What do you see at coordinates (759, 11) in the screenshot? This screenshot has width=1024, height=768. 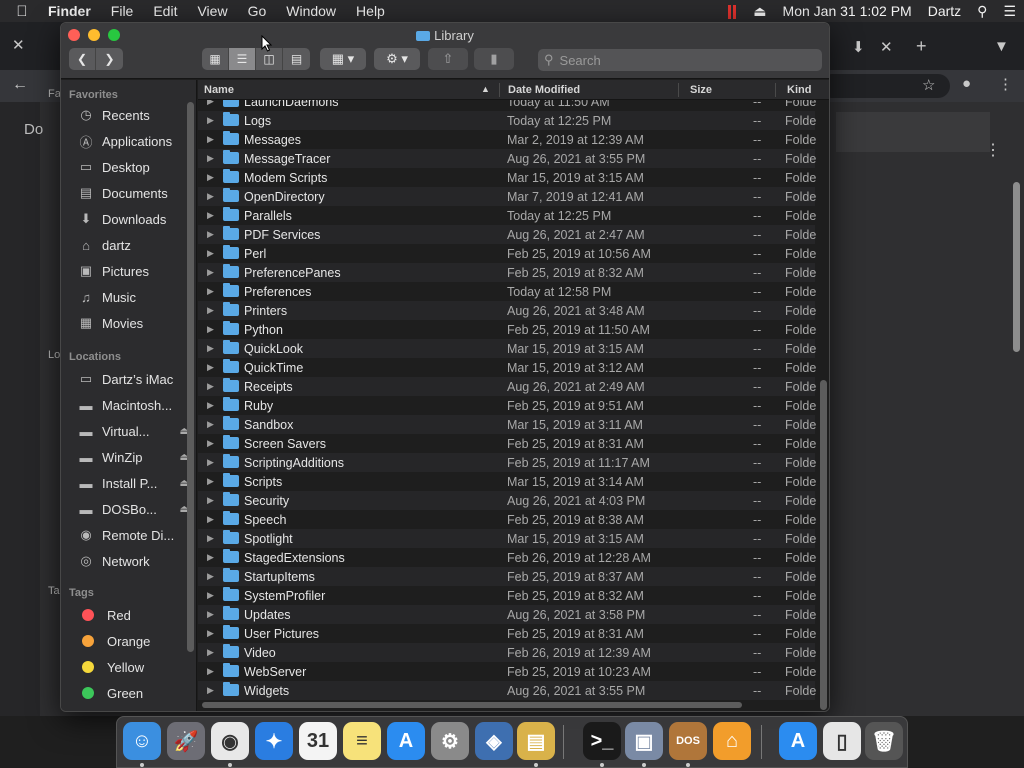 I see `eject-status-icon: ⏏` at bounding box center [759, 11].